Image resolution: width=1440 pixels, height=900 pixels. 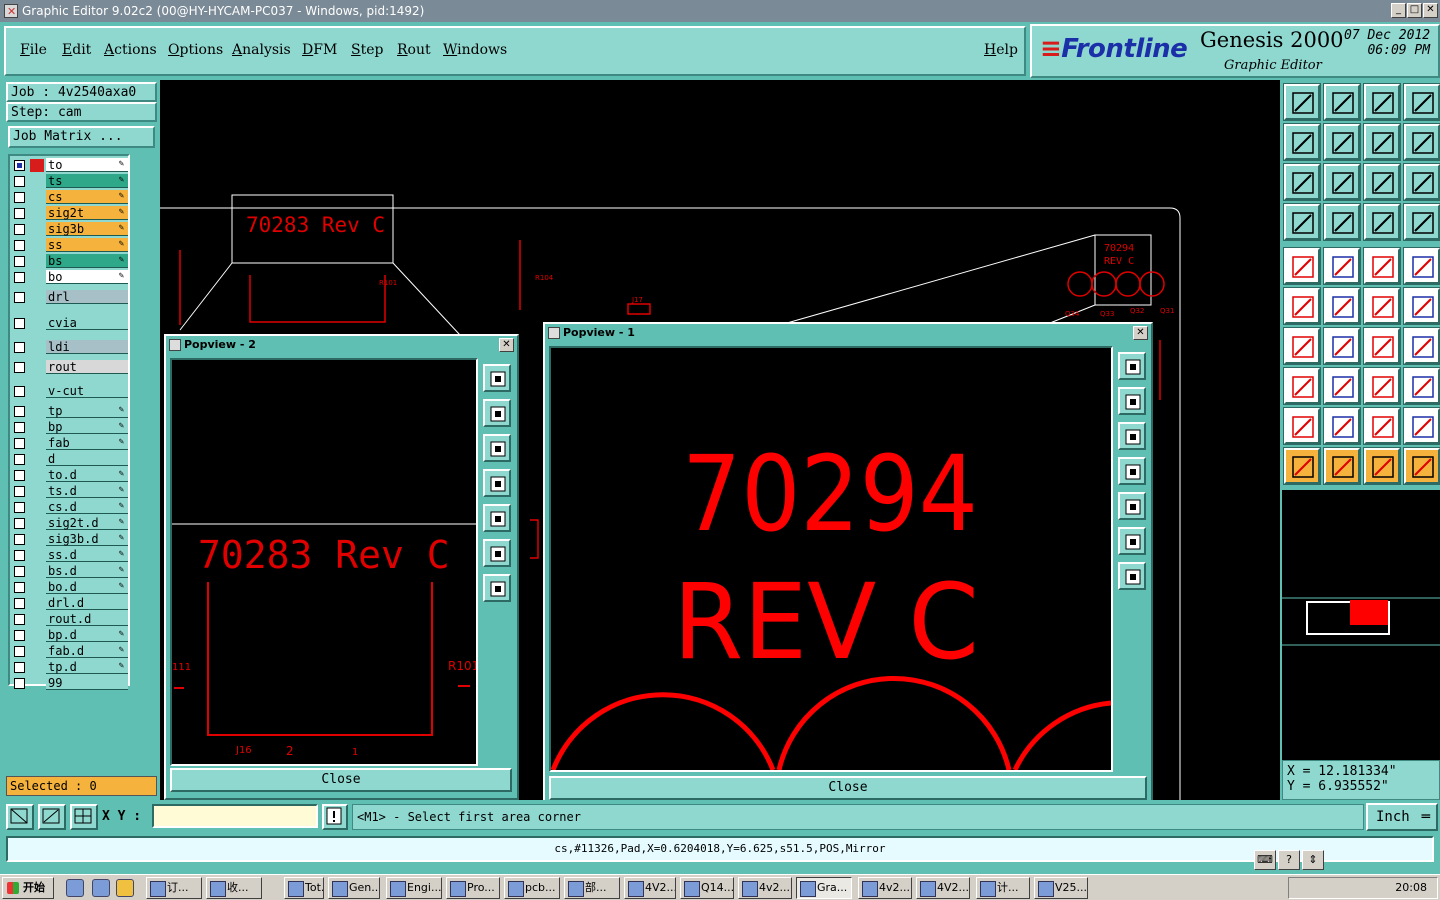 I want to click on layer-row-tp: tp ✎, so click(x=70, y=411).